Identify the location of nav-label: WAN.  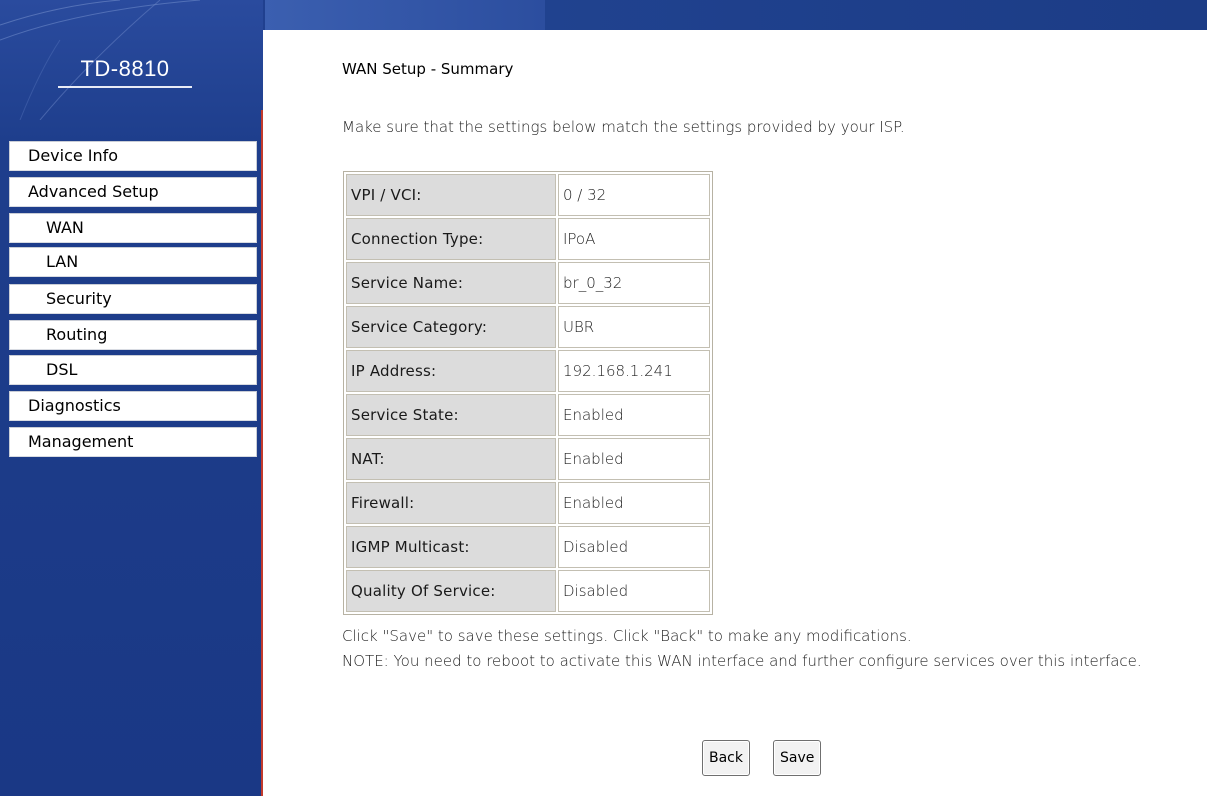
(65, 227).